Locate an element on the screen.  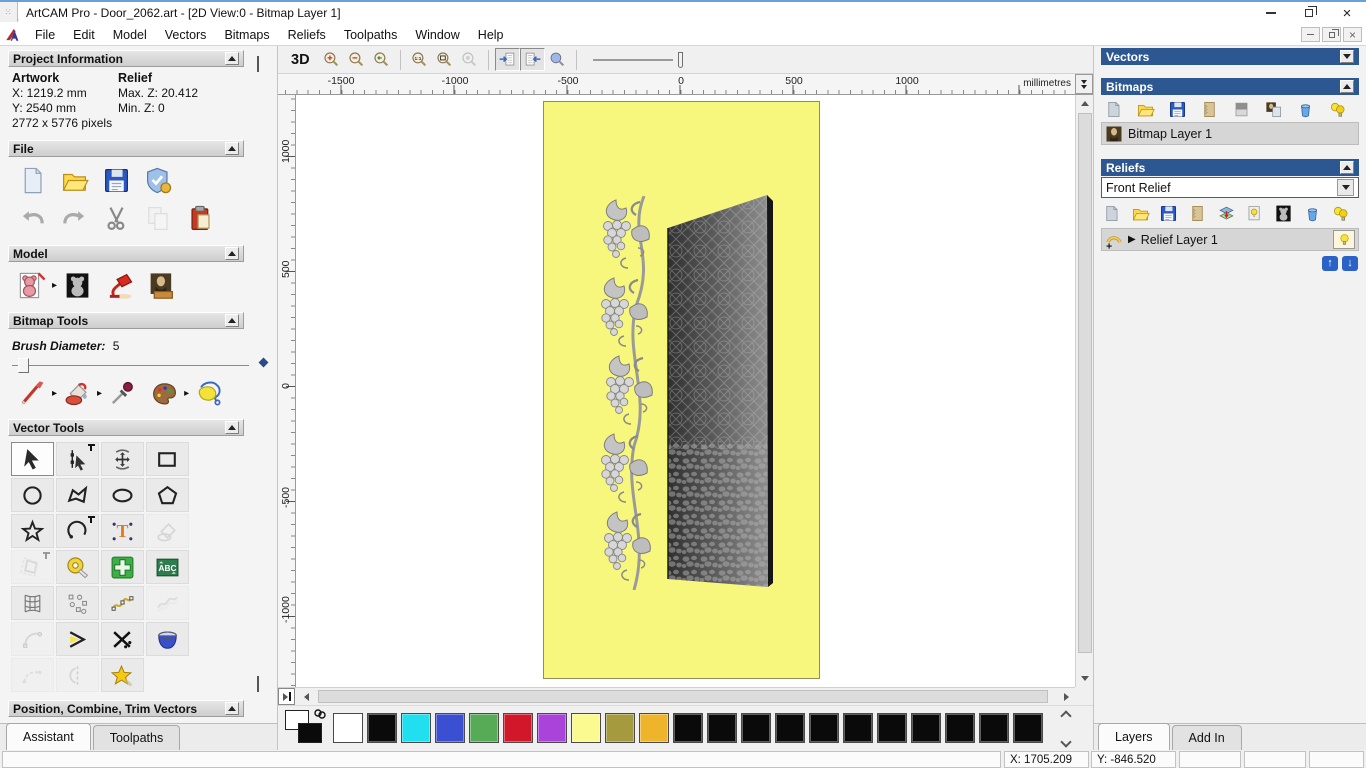
paragraph-text-icon: ABC is located at coordinates (167, 567).